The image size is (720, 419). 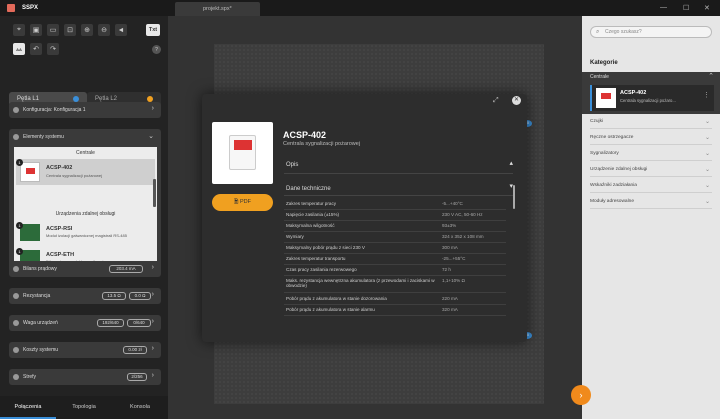 I want to click on product-subtitle: Centrala sygnalizacji pożarowej, so click(x=322, y=144).